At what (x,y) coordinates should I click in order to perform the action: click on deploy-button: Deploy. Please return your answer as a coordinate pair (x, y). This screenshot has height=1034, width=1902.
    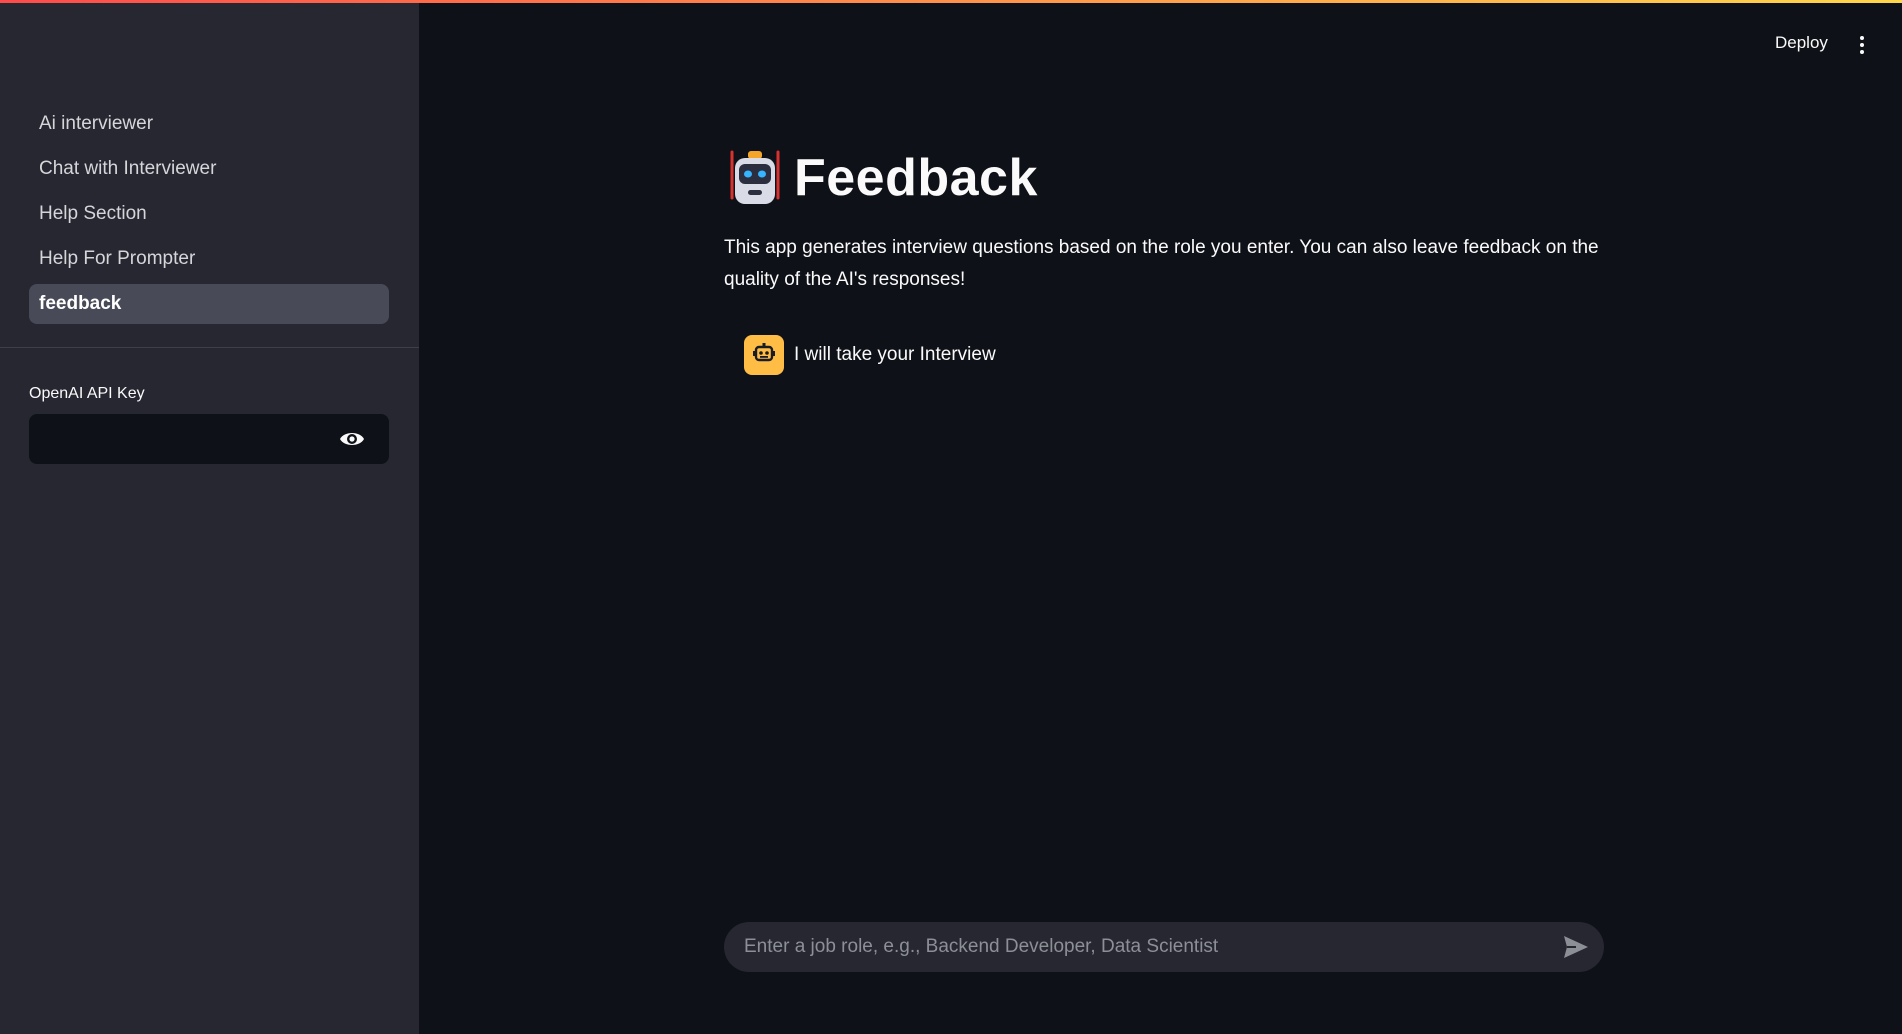
    Looking at the image, I should click on (1801, 43).